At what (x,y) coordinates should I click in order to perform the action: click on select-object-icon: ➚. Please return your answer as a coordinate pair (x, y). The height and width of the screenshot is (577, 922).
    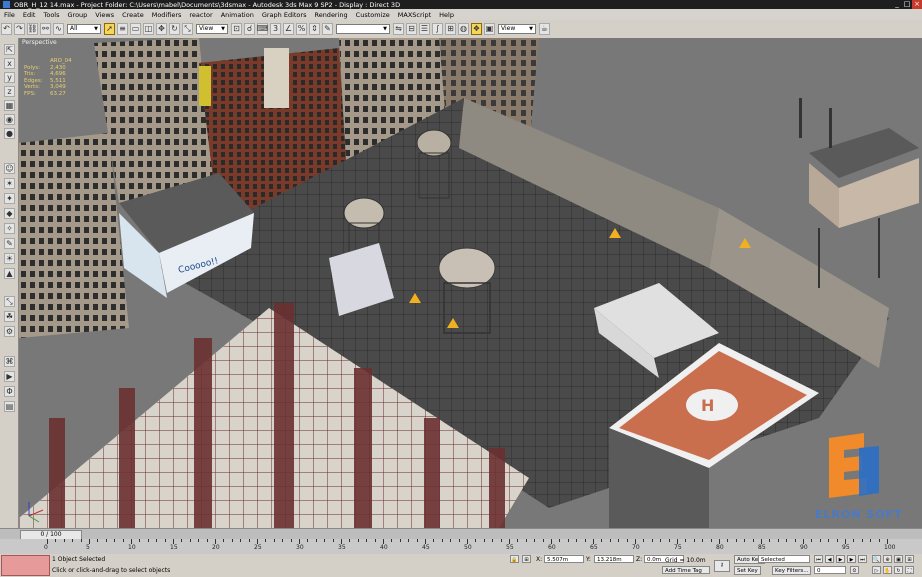
    Looking at the image, I should click on (109, 29).